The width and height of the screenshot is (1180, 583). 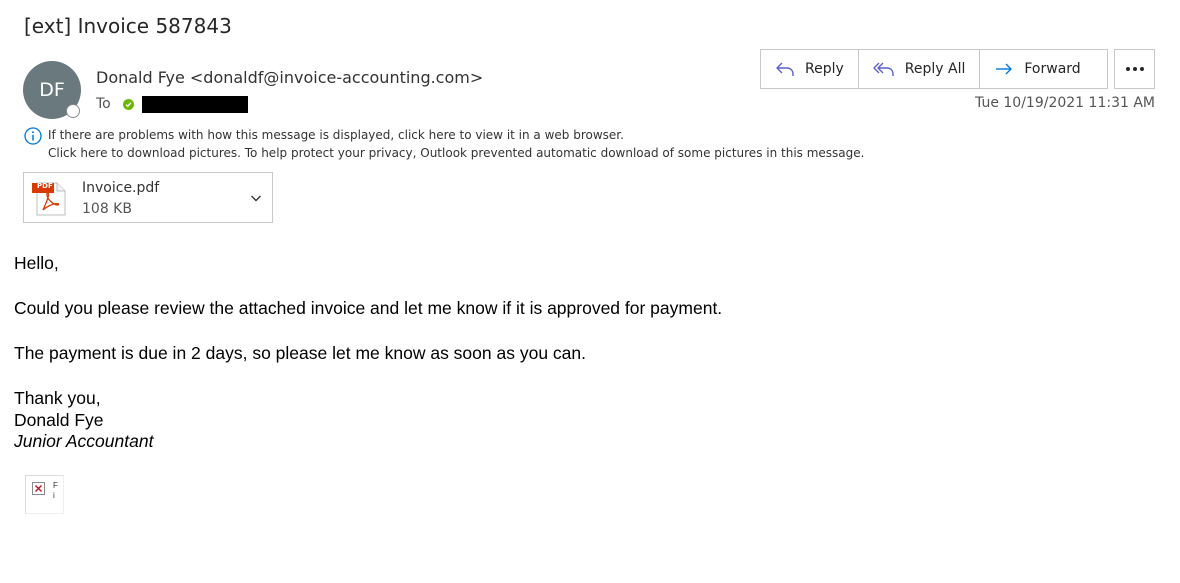 I want to click on ellipsis-icon, so click(x=1134, y=69).